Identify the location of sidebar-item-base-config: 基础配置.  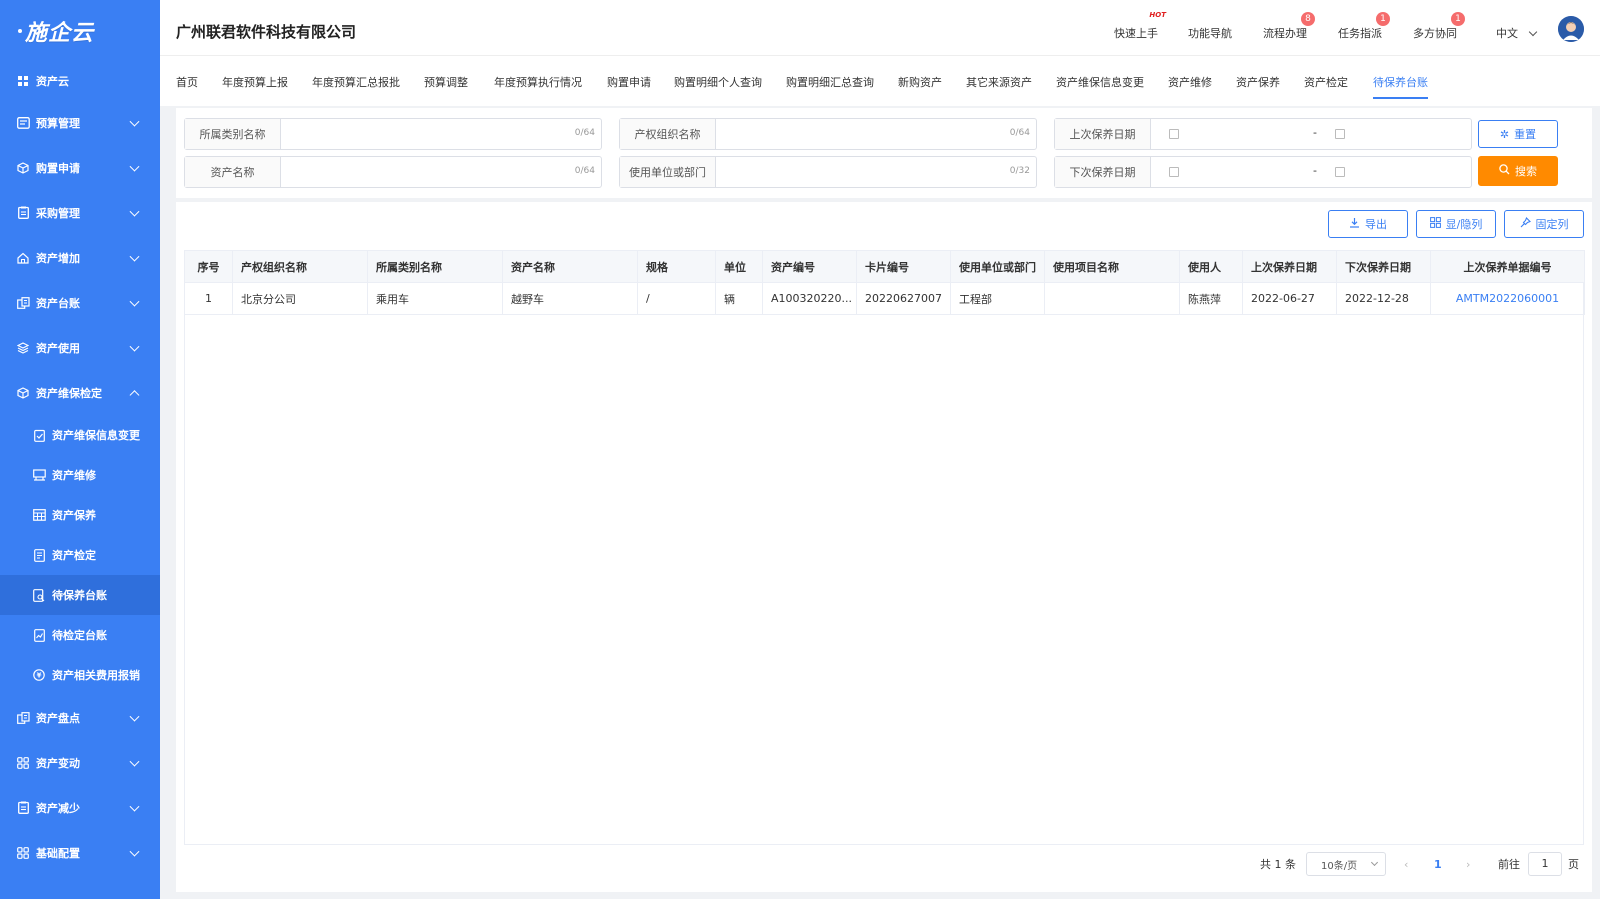
(80, 852).